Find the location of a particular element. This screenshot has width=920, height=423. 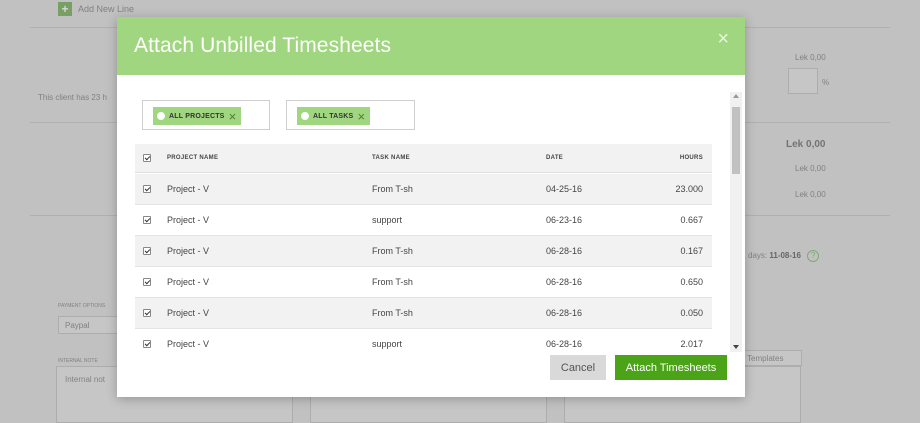

table-row: Project - V support 06-28-16 2.017 is located at coordinates (423, 342).